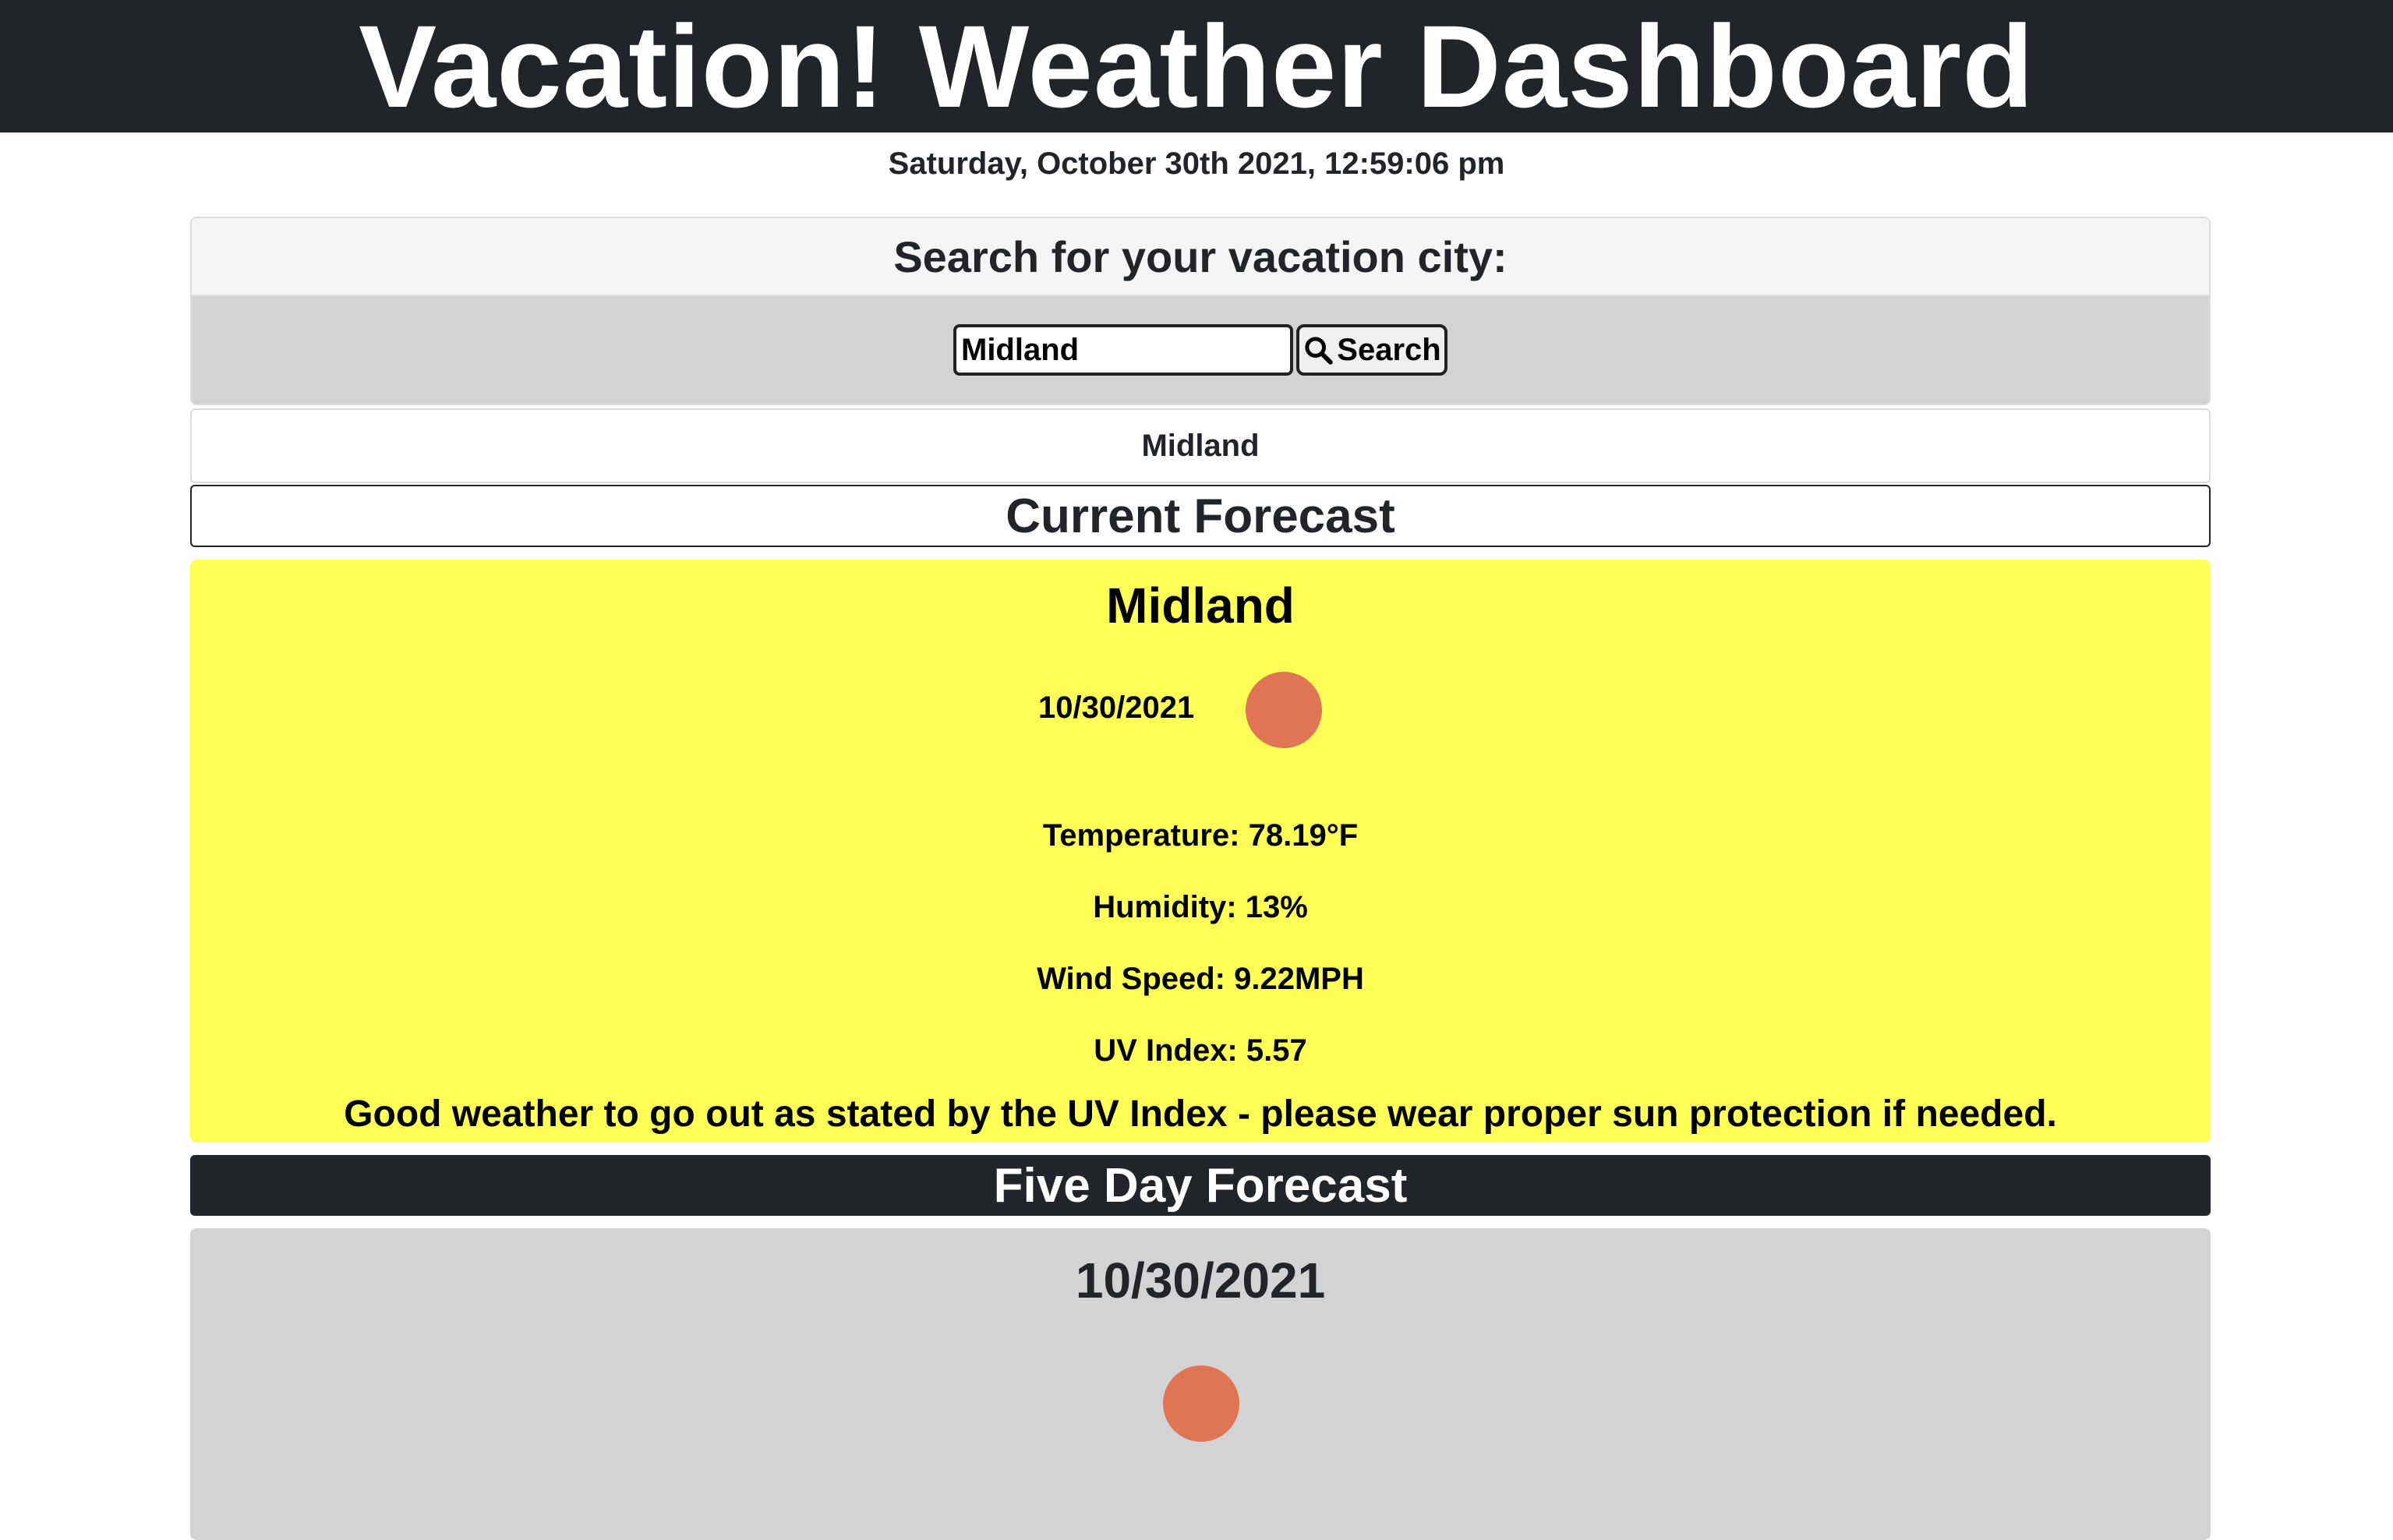 The image size is (2393, 1540). Describe the element at coordinates (1200, 516) in the screenshot. I see `current-forecast-title: Current Forecast` at that location.